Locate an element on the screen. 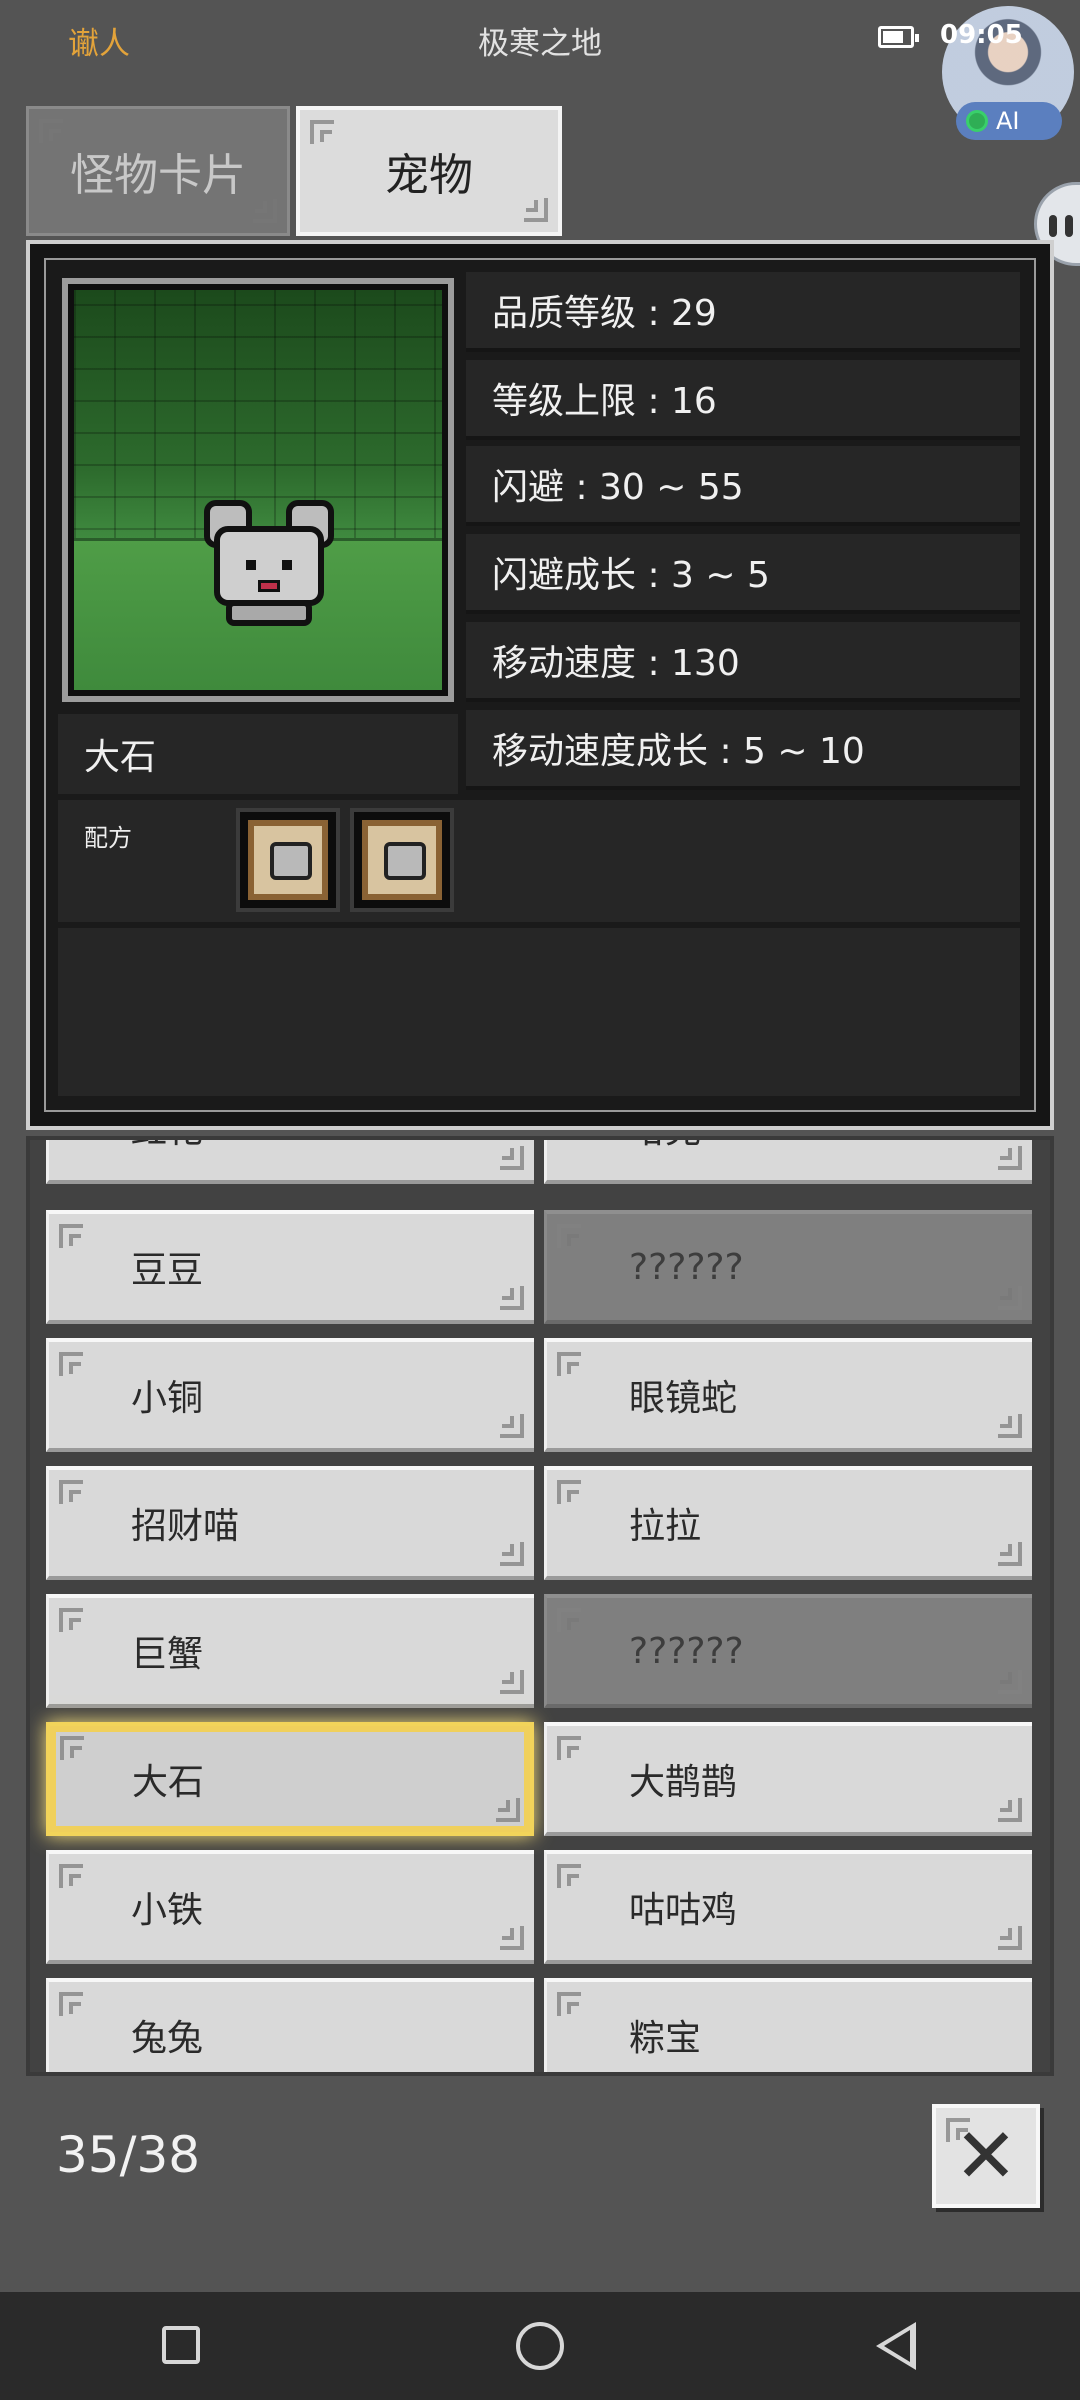 The image size is (1080, 2400). scroll-icon is located at coordinates (288, 860).